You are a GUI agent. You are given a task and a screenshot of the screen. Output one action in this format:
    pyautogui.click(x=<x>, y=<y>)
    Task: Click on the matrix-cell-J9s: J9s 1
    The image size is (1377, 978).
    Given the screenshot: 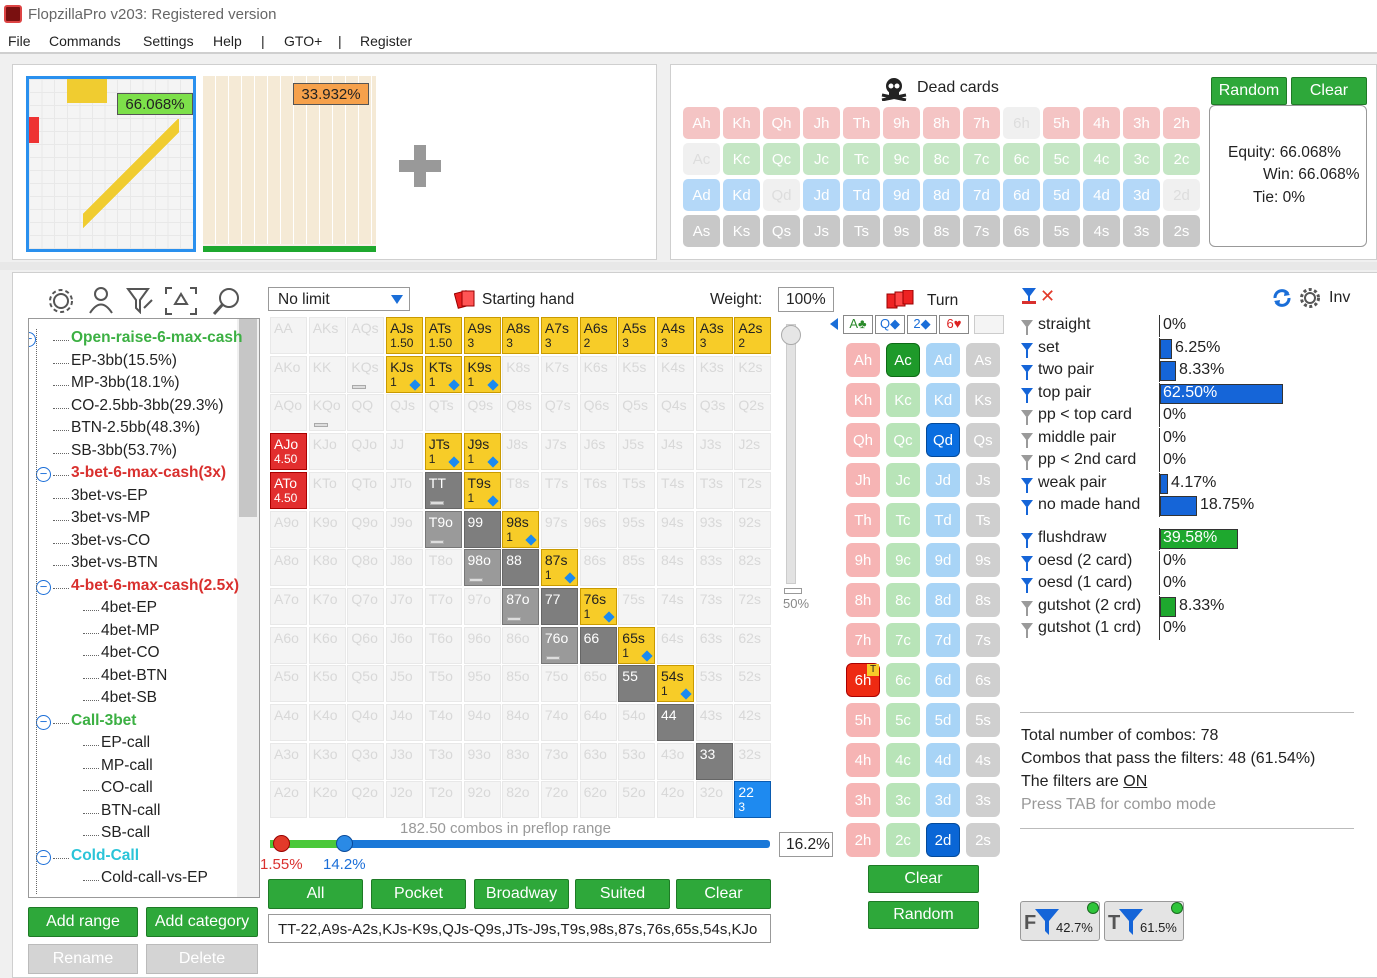 What is the action you would take?
    pyautogui.click(x=482, y=452)
    